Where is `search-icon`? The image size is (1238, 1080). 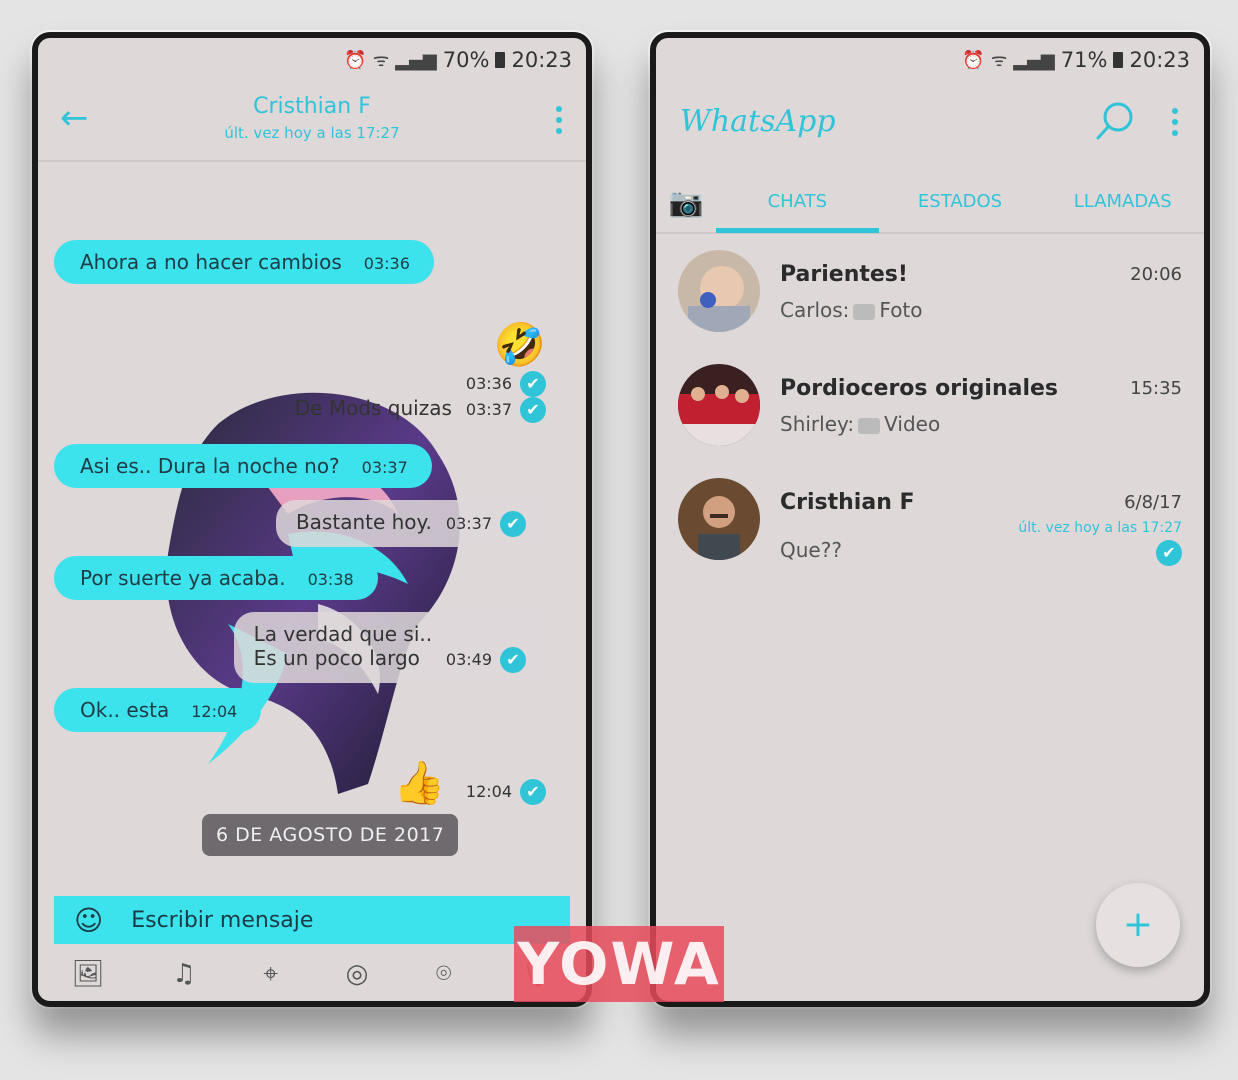 search-icon is located at coordinates (1114, 122).